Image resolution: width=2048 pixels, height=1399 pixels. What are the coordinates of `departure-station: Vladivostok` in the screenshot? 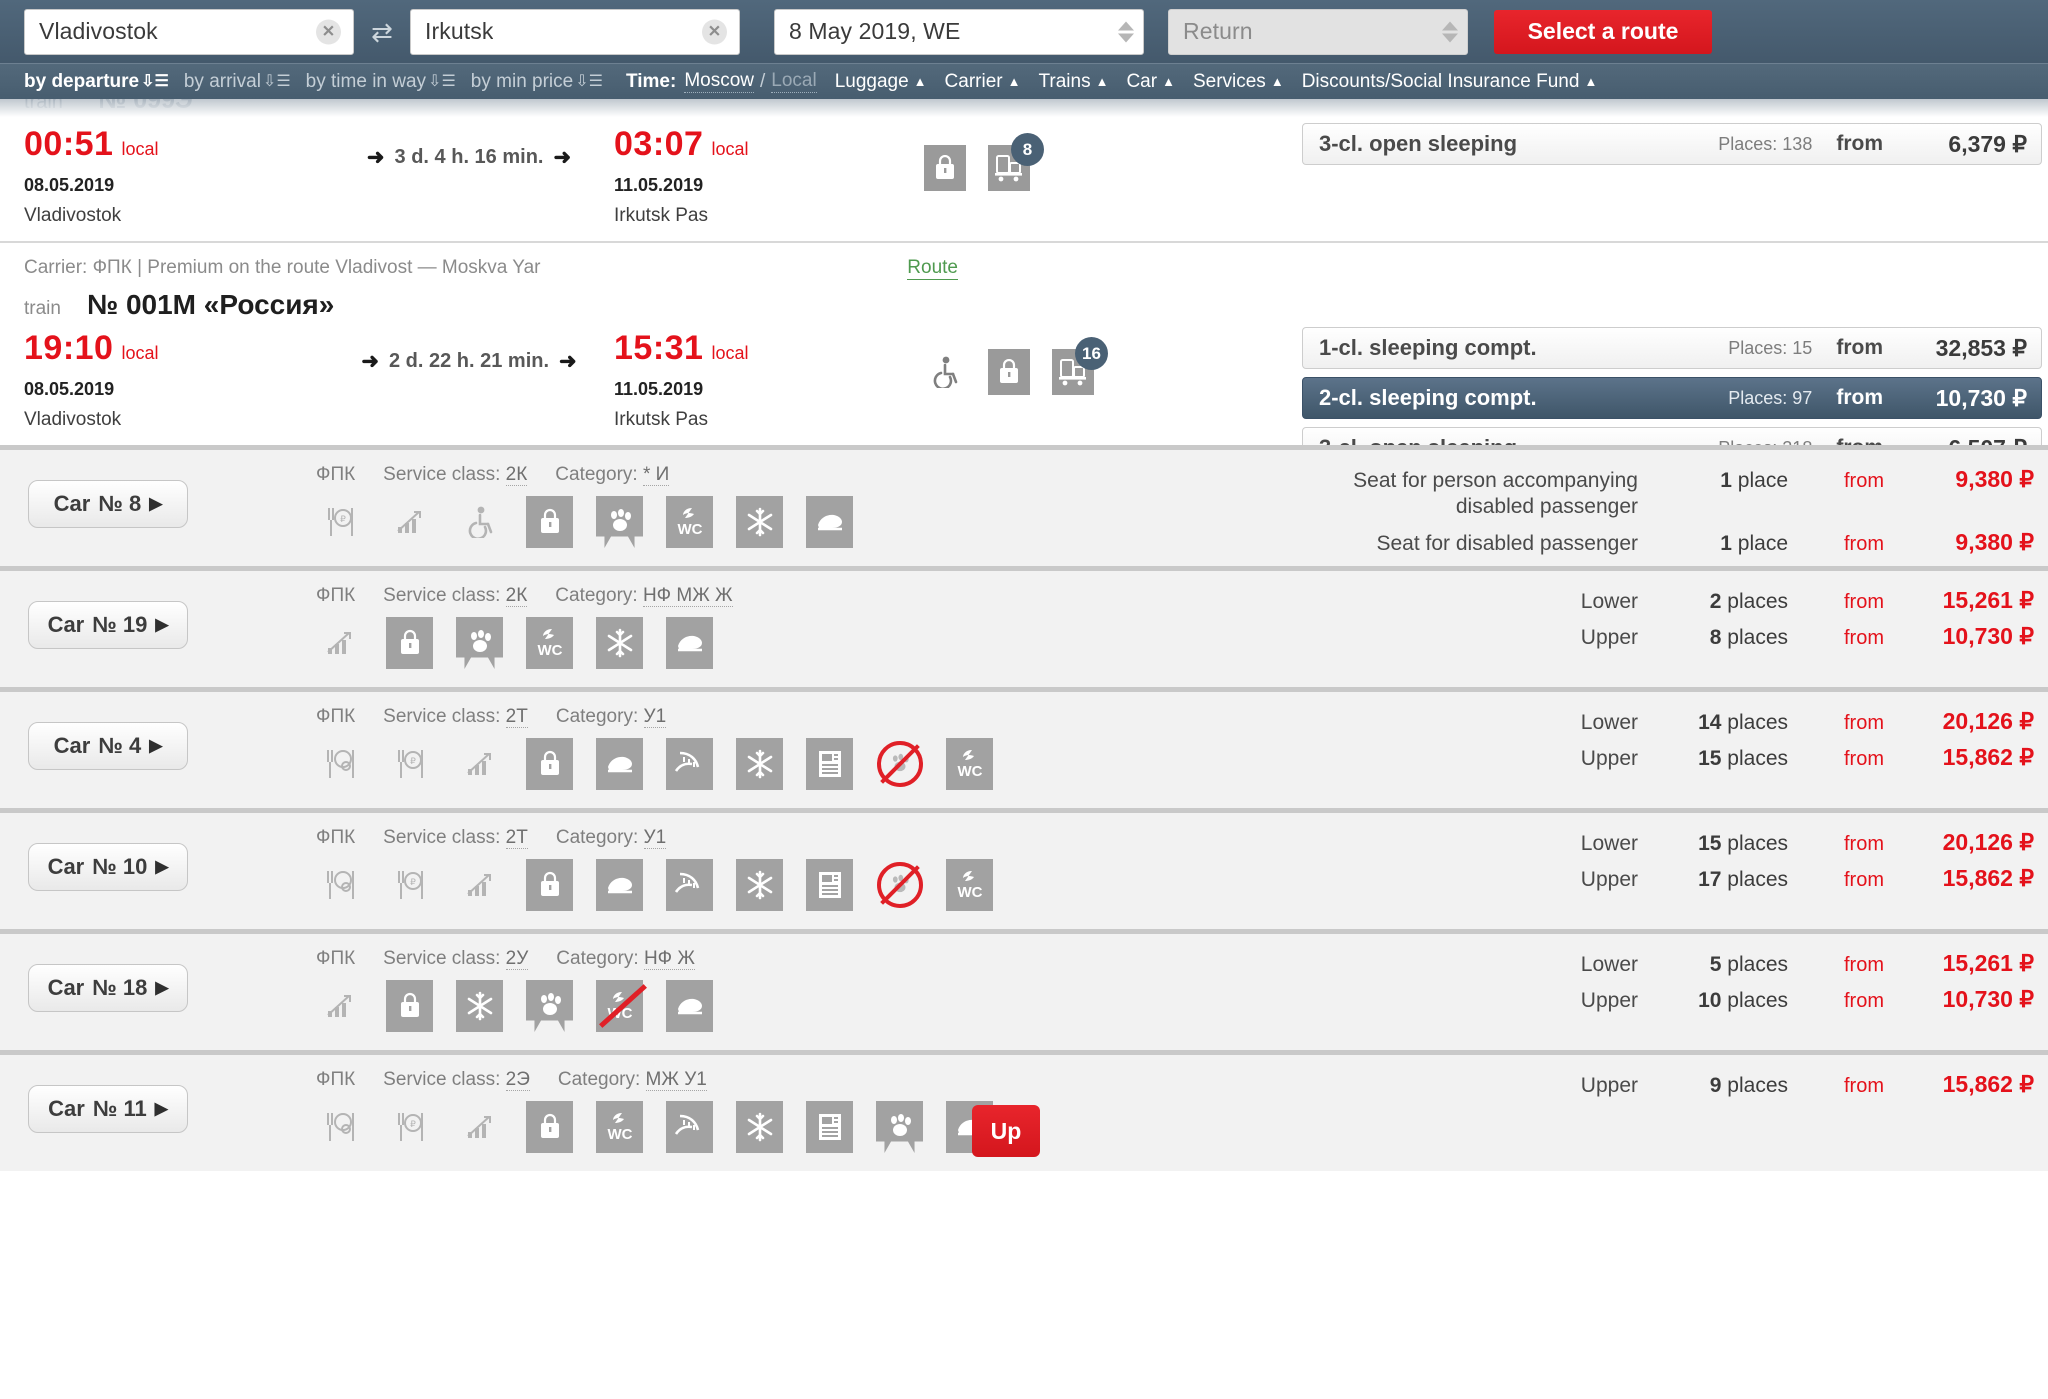 It's located at (73, 419).